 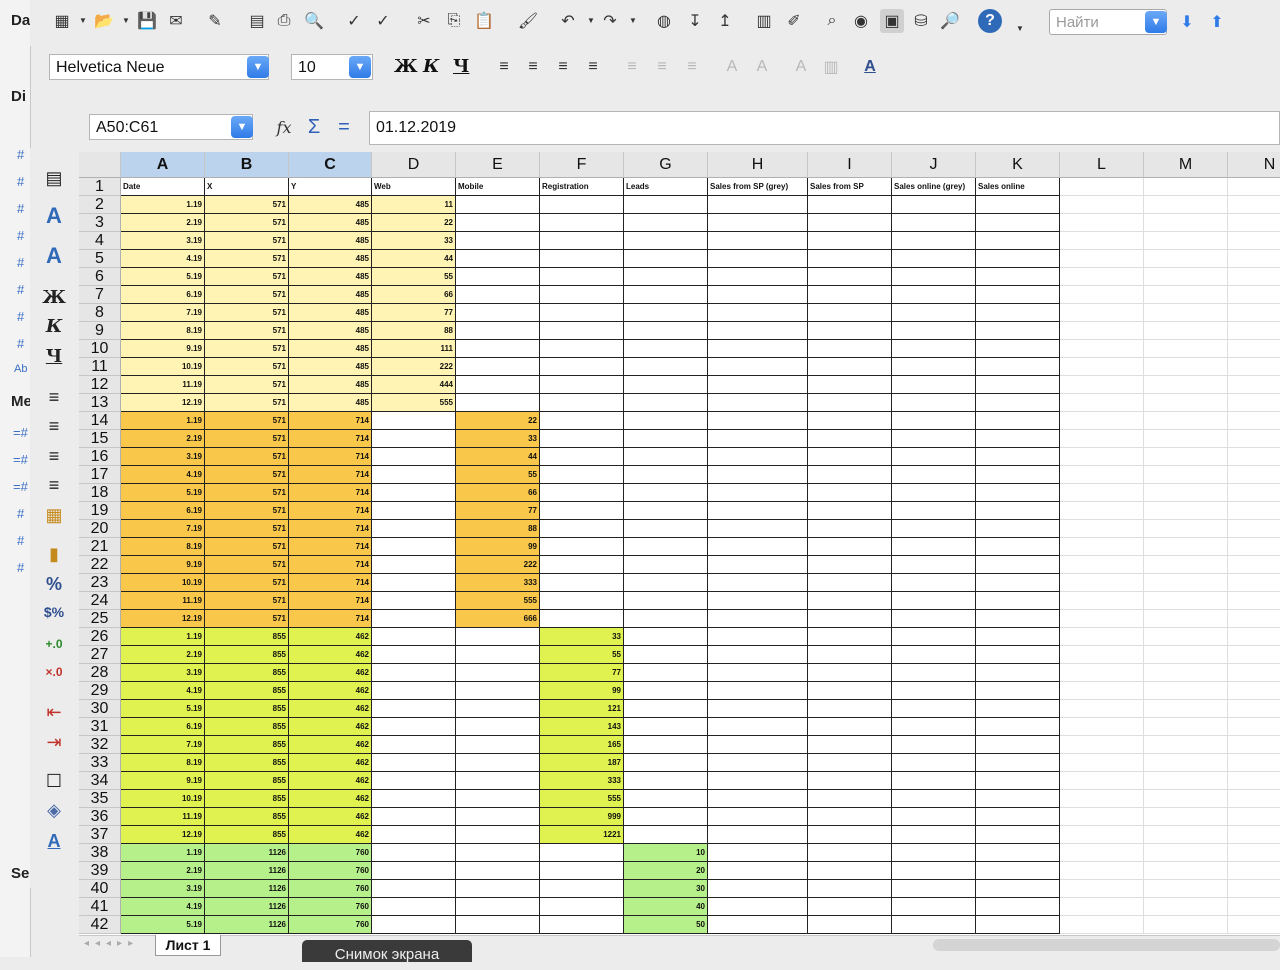 What do you see at coordinates (861, 21) in the screenshot?
I see `navigator2-icon: ◉` at bounding box center [861, 21].